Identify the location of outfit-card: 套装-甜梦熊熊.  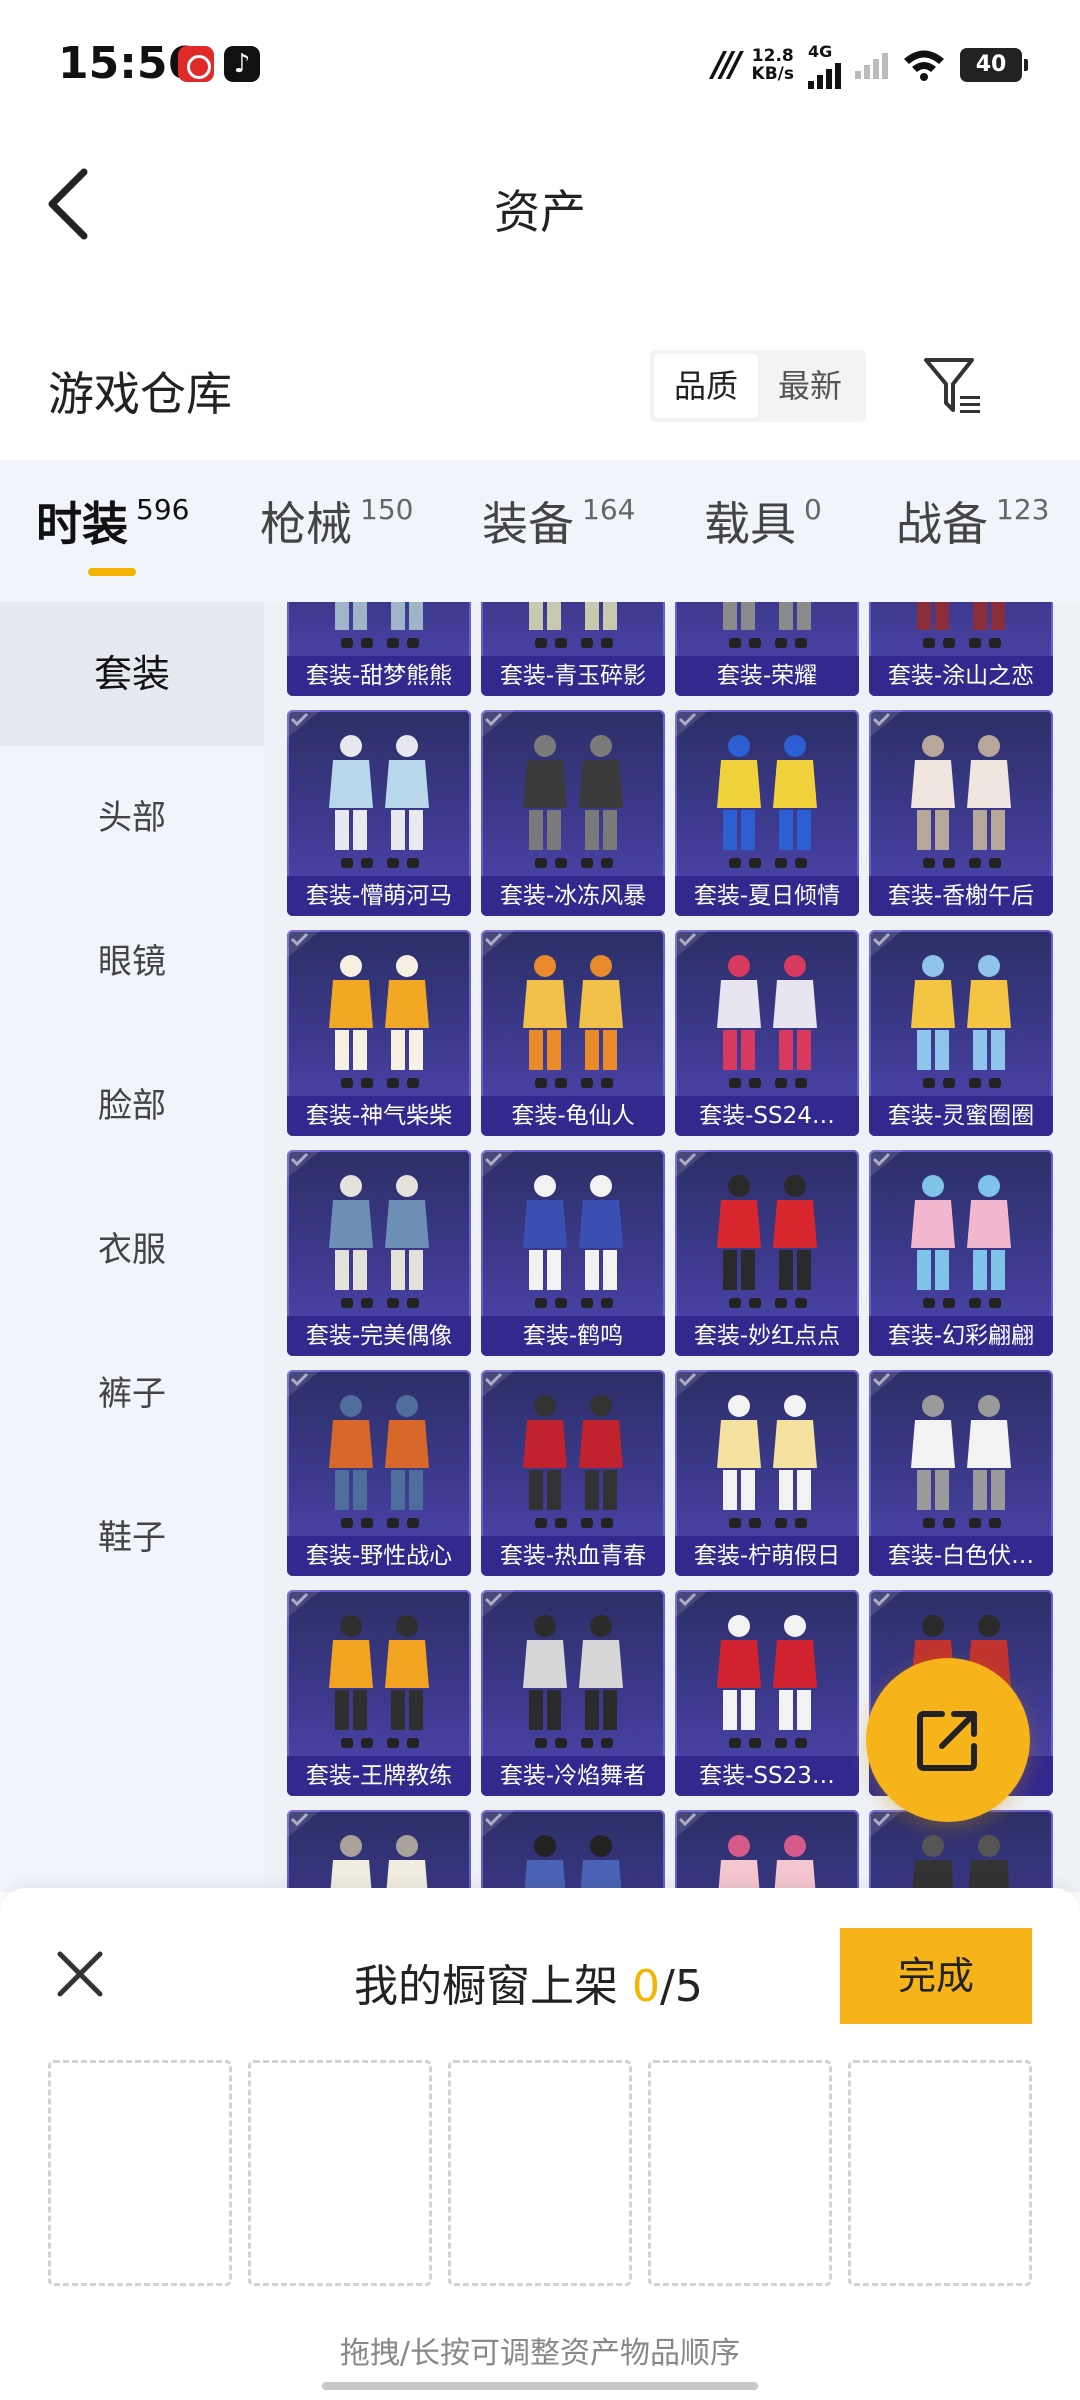
(379, 649).